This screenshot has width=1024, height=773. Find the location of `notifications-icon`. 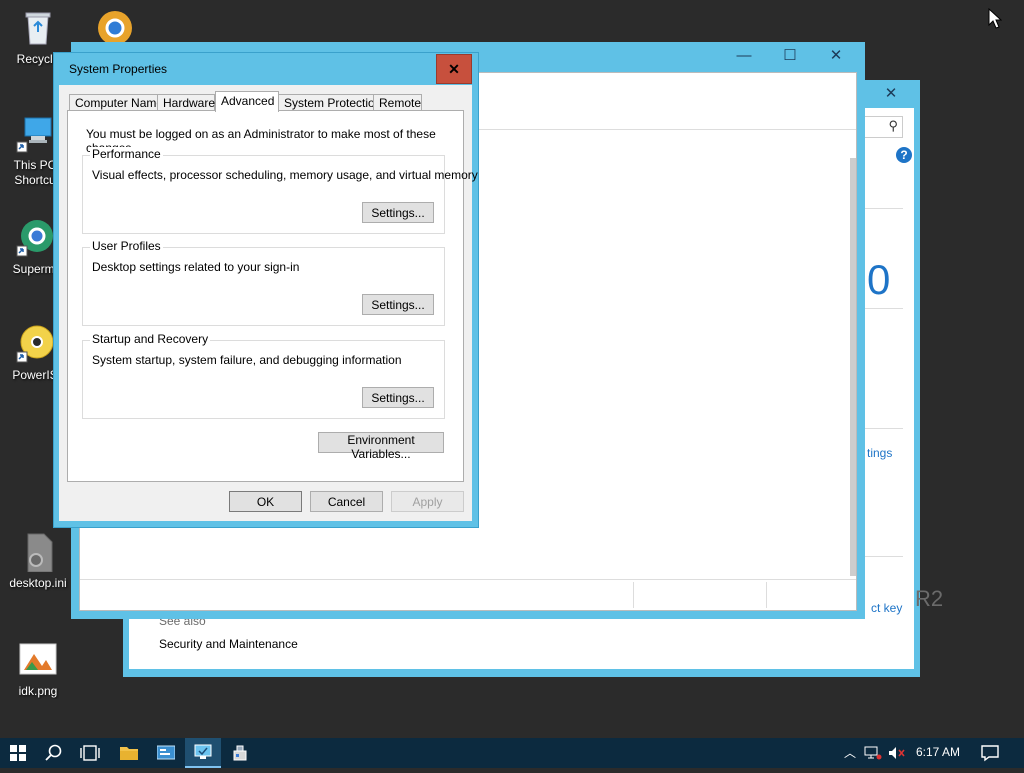

notifications-icon is located at coordinates (990, 753).